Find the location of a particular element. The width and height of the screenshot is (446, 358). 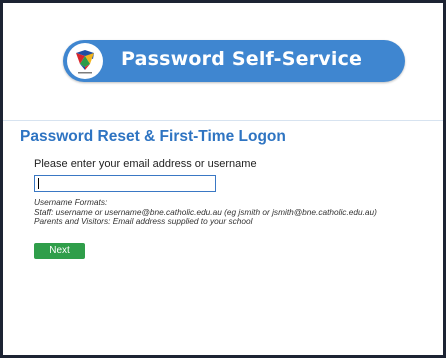

next-button: Next is located at coordinates (59, 251).